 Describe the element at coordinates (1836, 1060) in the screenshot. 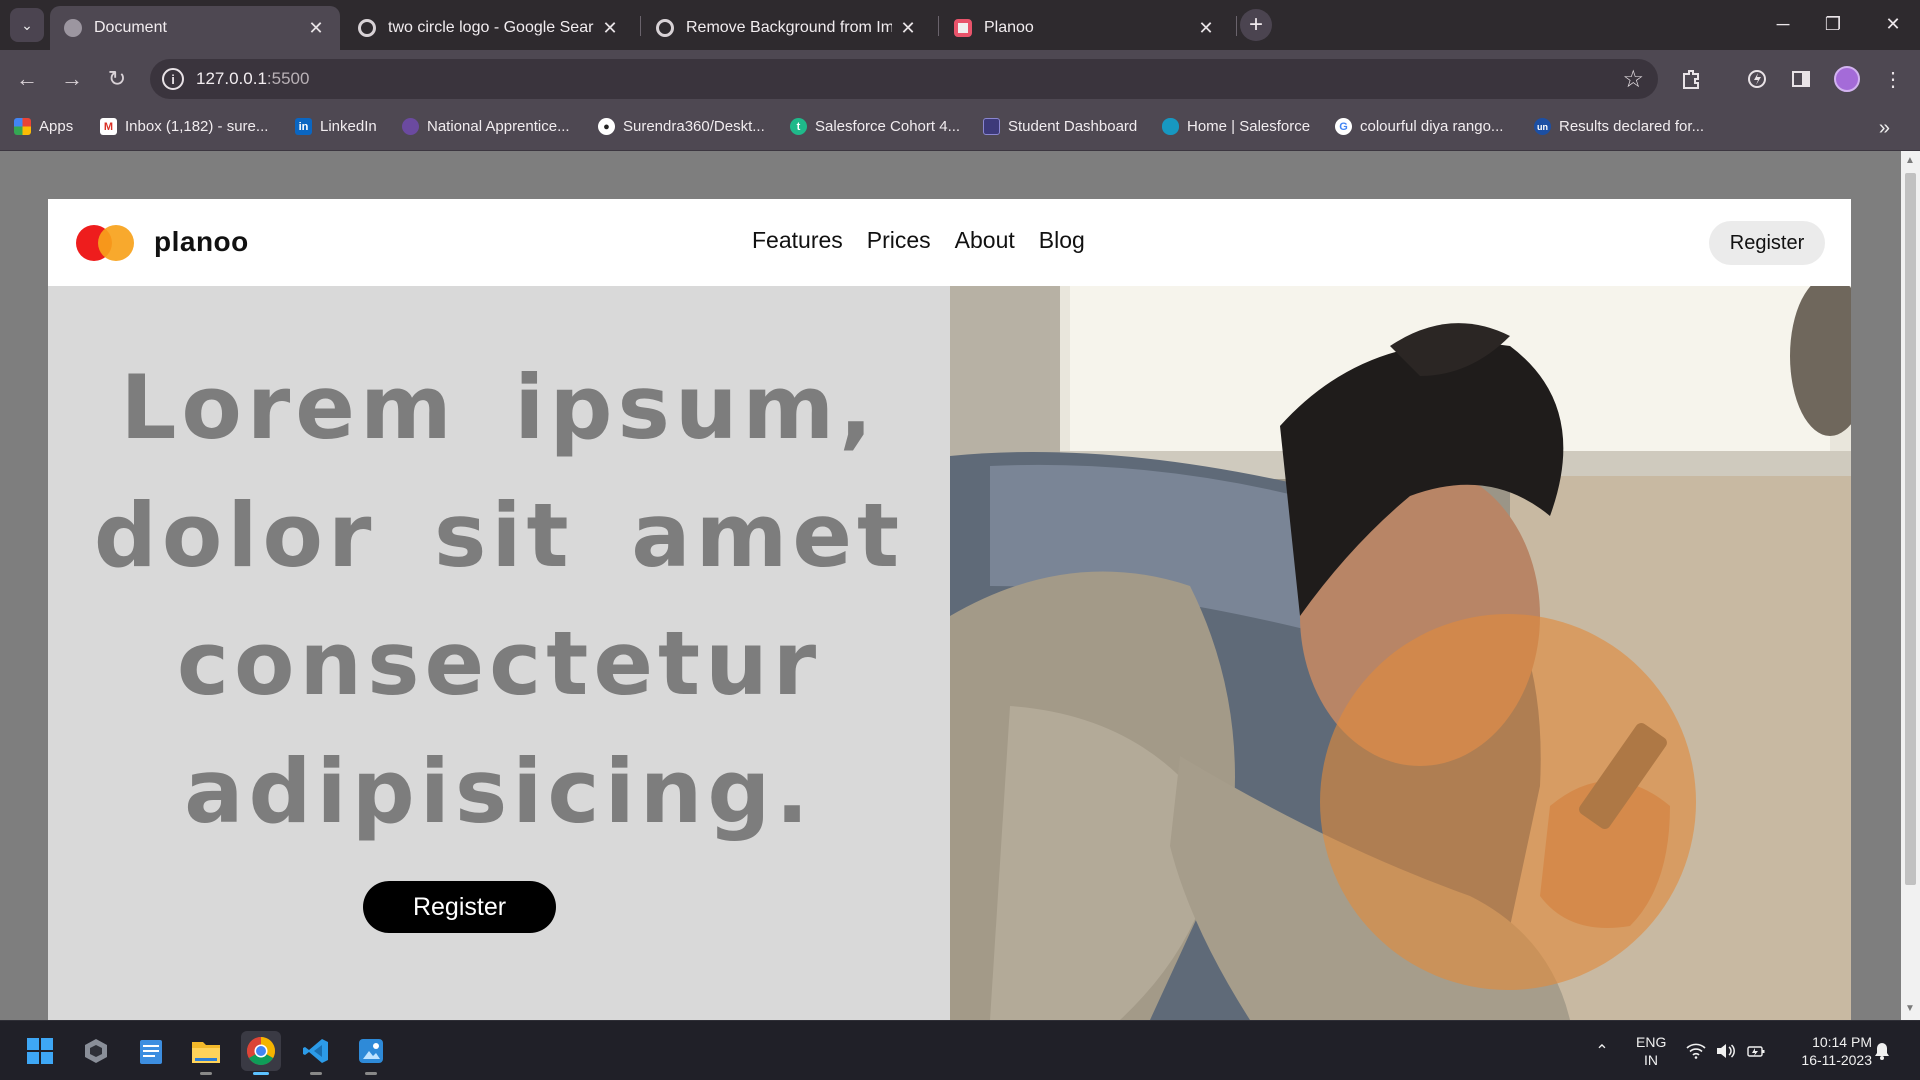

I see `clock-date: 16-11-2023` at that location.